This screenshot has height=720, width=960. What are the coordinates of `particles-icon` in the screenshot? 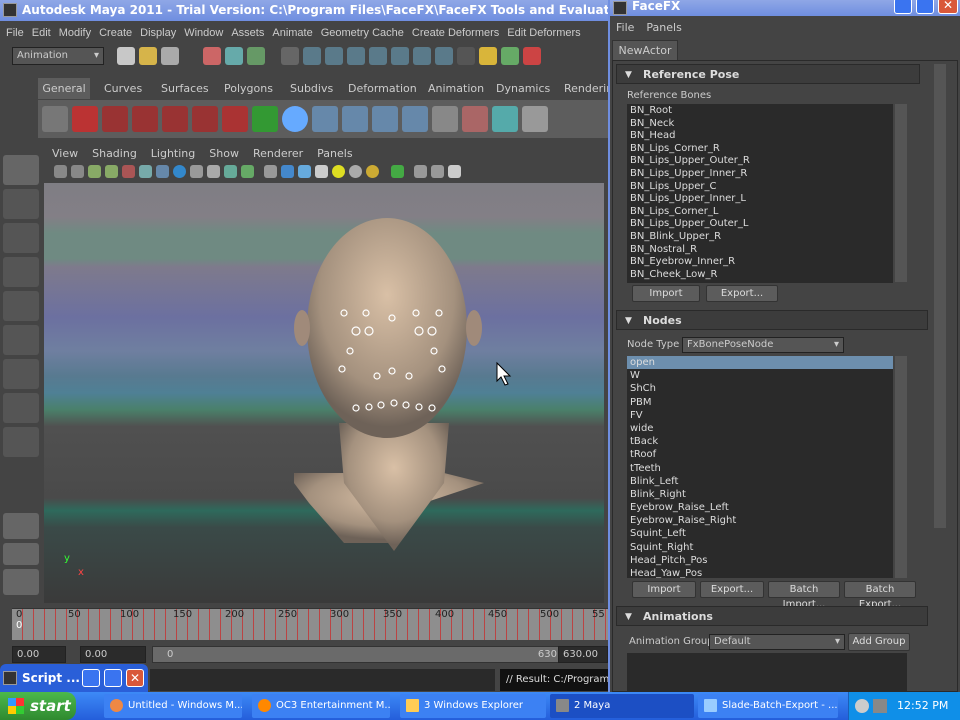 It's located at (400, 56).